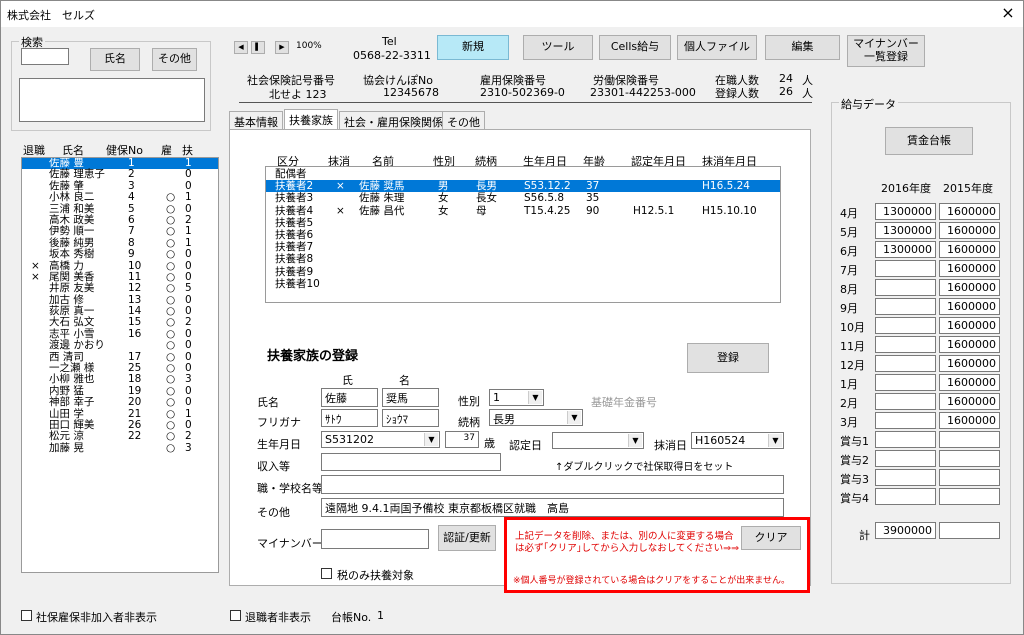  I want to click on dependent-row: 扶養者10, so click(523, 284).